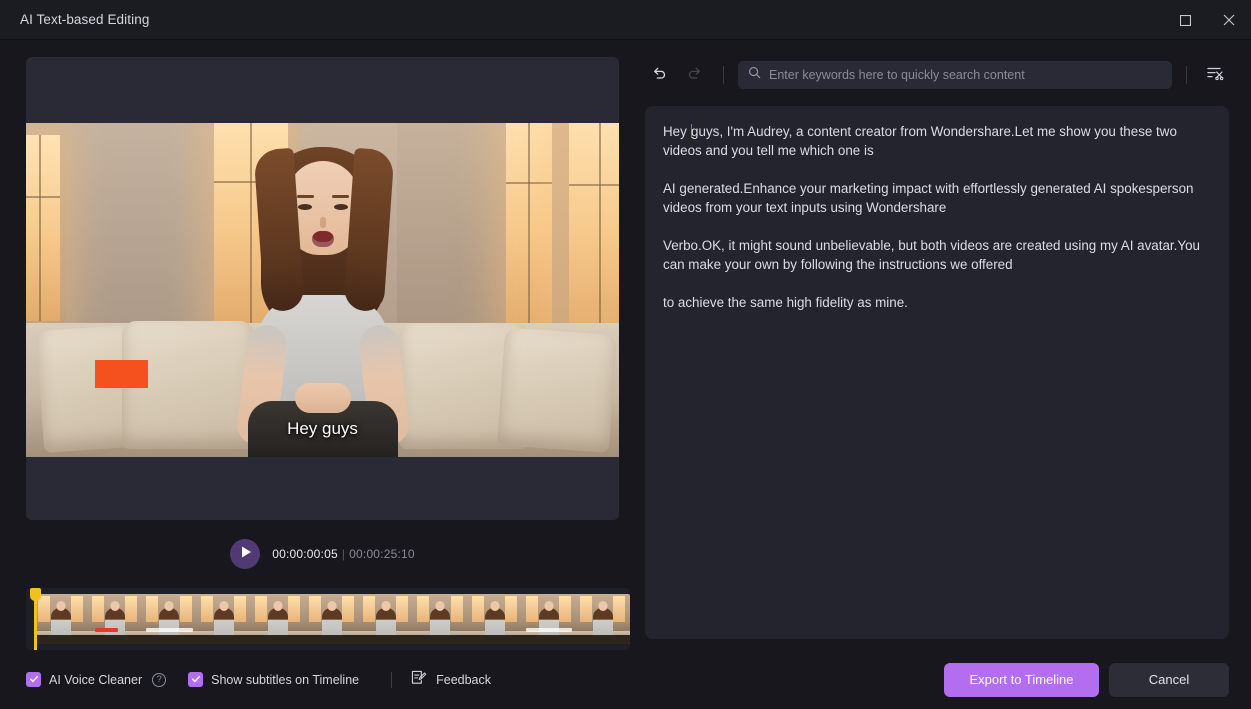 The height and width of the screenshot is (709, 1251). Describe the element at coordinates (35, 594) in the screenshot. I see `playhead-handle` at that location.